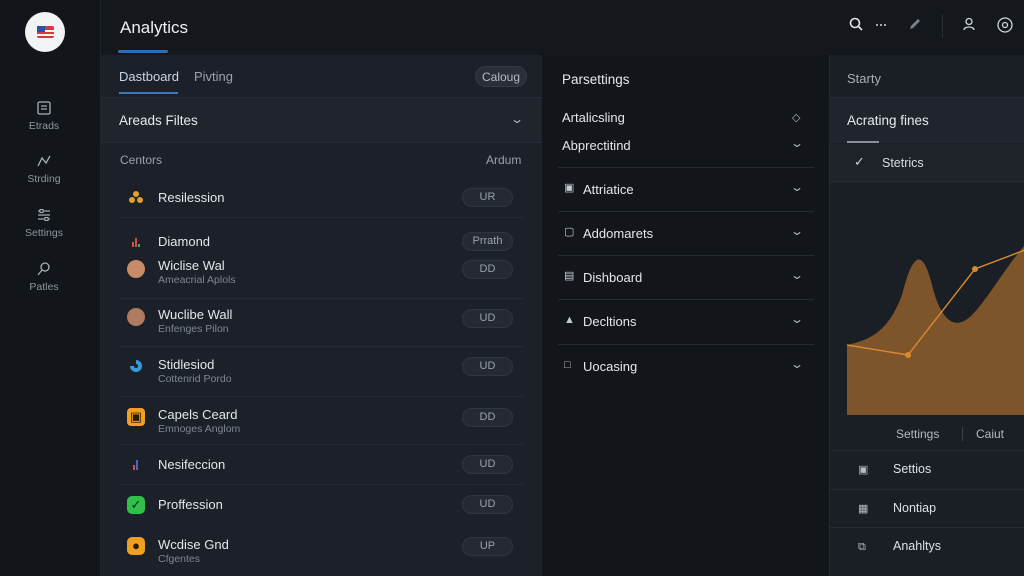 The image size is (1024, 576). What do you see at coordinates (862, 547) in the screenshot?
I see `copy-icon: ⧉` at bounding box center [862, 547].